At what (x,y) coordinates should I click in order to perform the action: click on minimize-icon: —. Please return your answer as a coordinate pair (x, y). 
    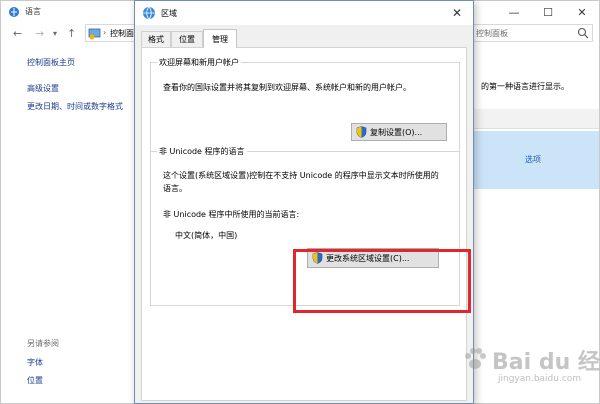
    Looking at the image, I should click on (514, 12).